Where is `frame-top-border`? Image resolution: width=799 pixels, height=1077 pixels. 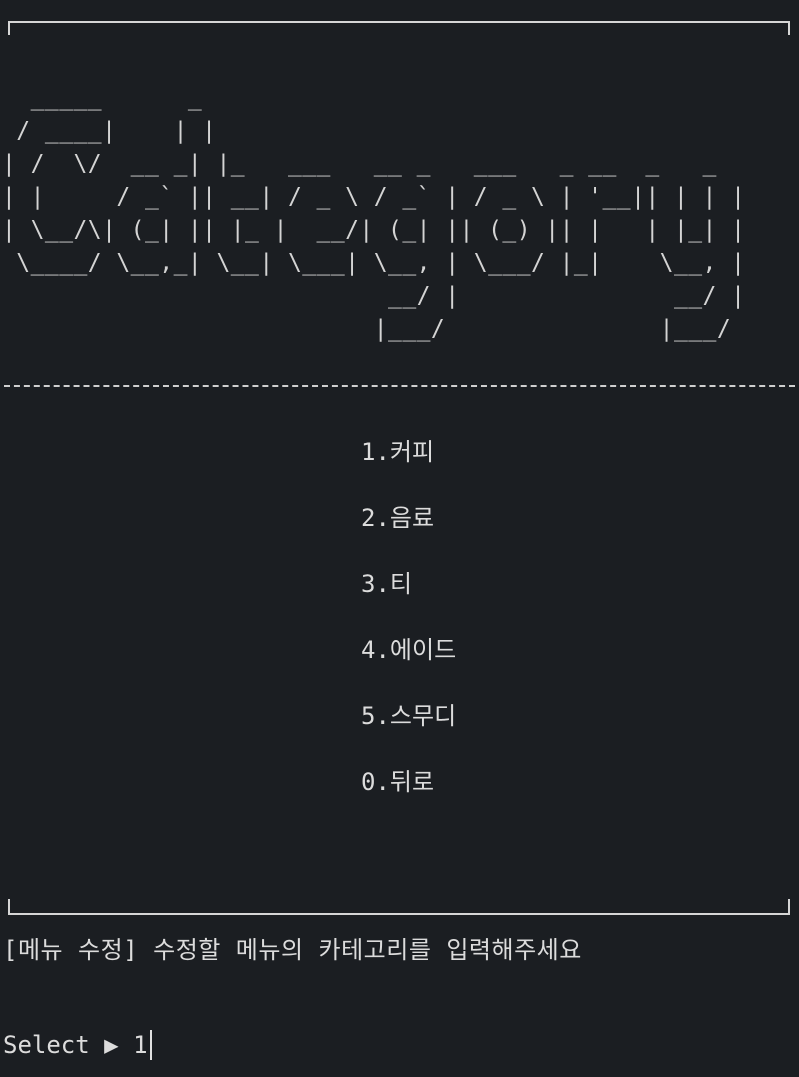 frame-top-border is located at coordinates (399, 28).